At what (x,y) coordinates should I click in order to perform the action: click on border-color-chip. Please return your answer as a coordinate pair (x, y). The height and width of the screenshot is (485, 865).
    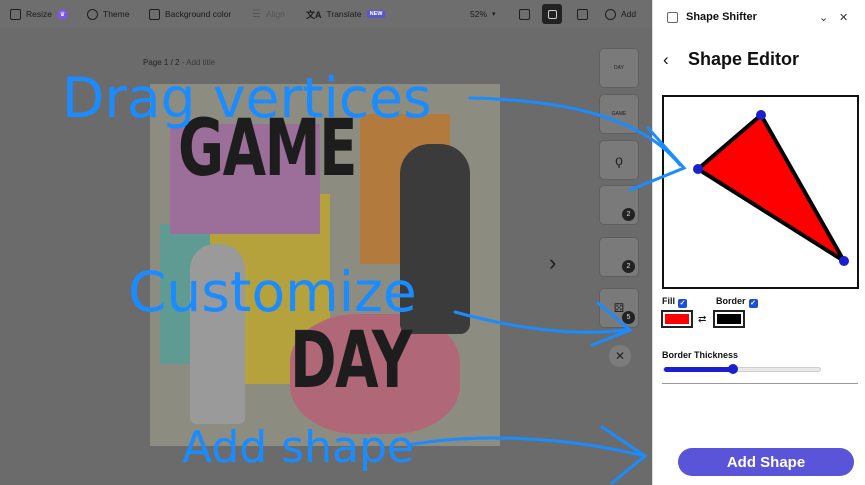
    Looking at the image, I should click on (729, 319).